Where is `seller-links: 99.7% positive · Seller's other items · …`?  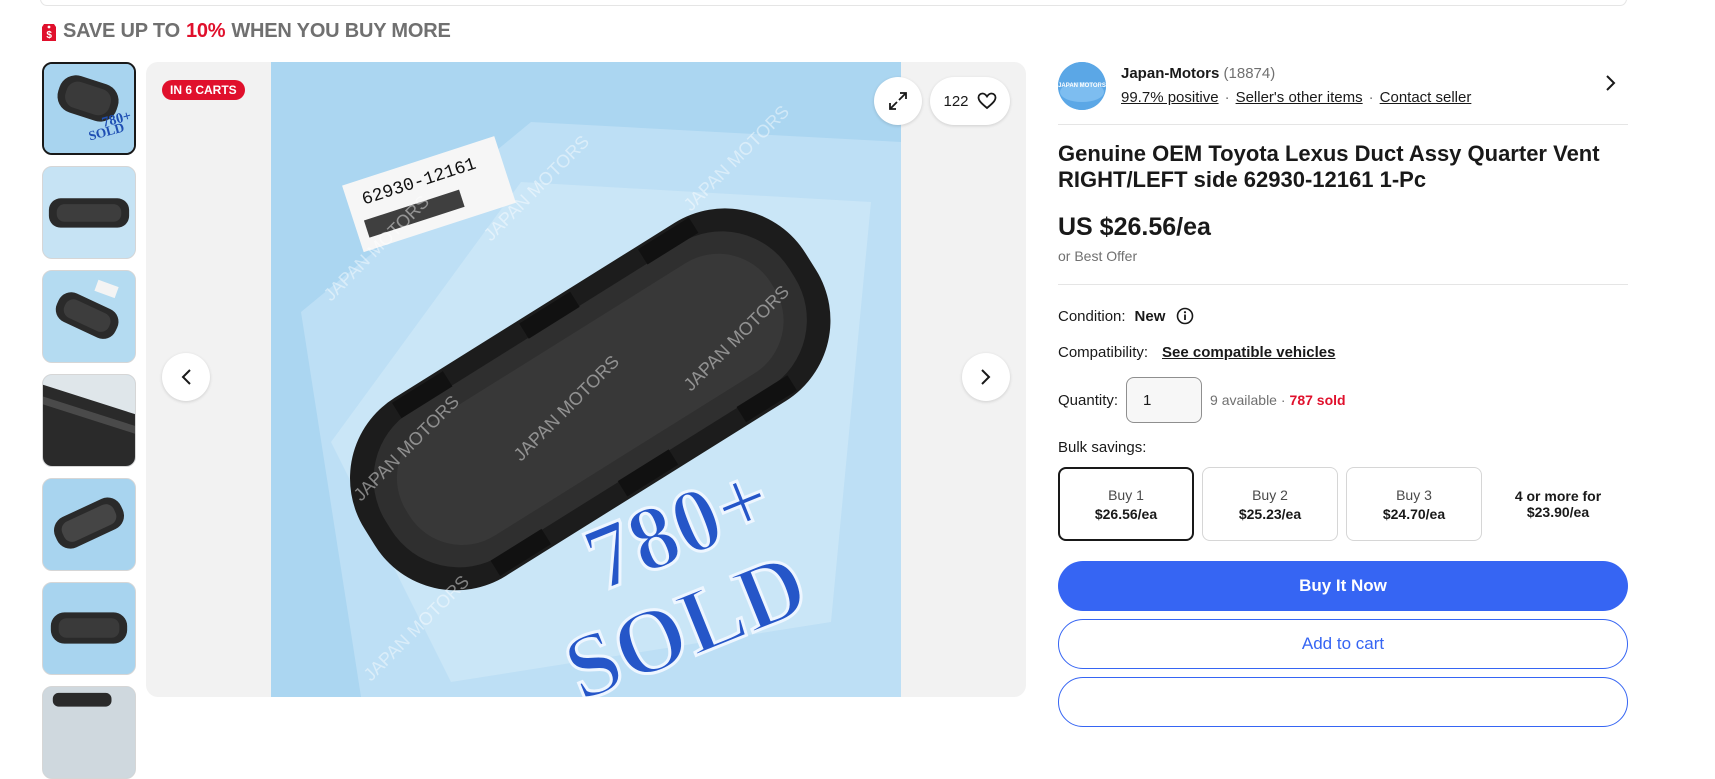 seller-links: 99.7% positive · Seller's other items · … is located at coordinates (1296, 97).